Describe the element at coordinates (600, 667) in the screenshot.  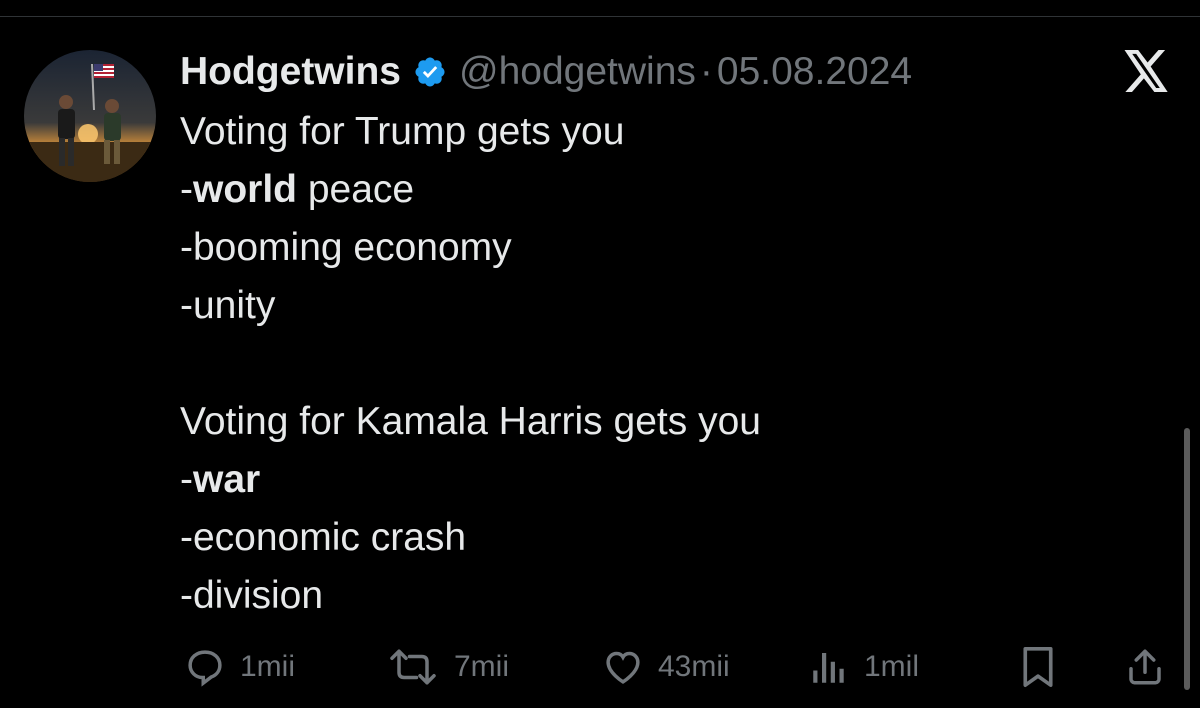
I see `action-bar: 1mii 7mii 43mii 1mil` at that location.